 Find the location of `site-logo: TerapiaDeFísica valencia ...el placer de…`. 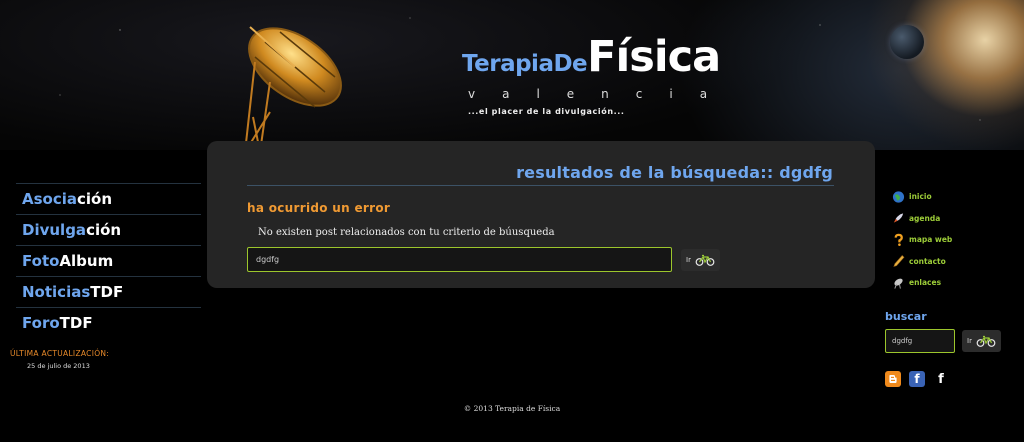

site-logo: TerapiaDeFísica valencia ...el placer de… is located at coordinates (612, 77).